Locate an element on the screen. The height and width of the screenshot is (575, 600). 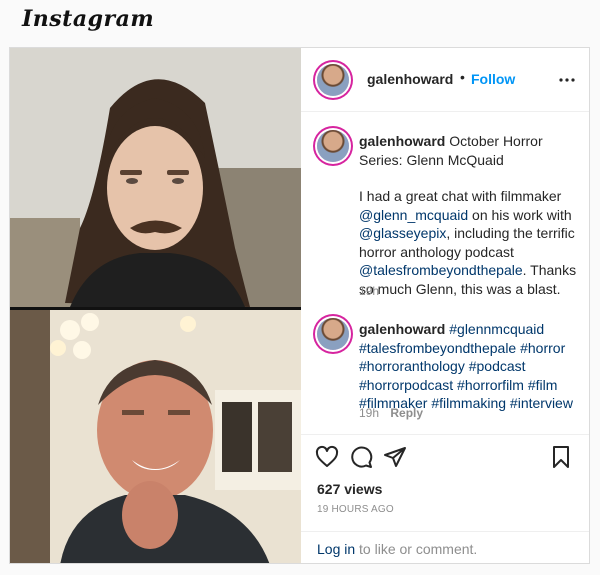
comment-icon is located at coordinates (362, 457).